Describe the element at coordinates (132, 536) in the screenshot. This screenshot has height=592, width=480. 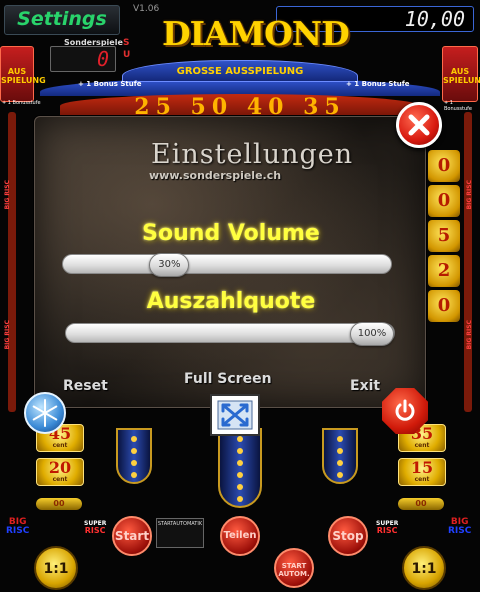
I see `start-button: Start` at that location.